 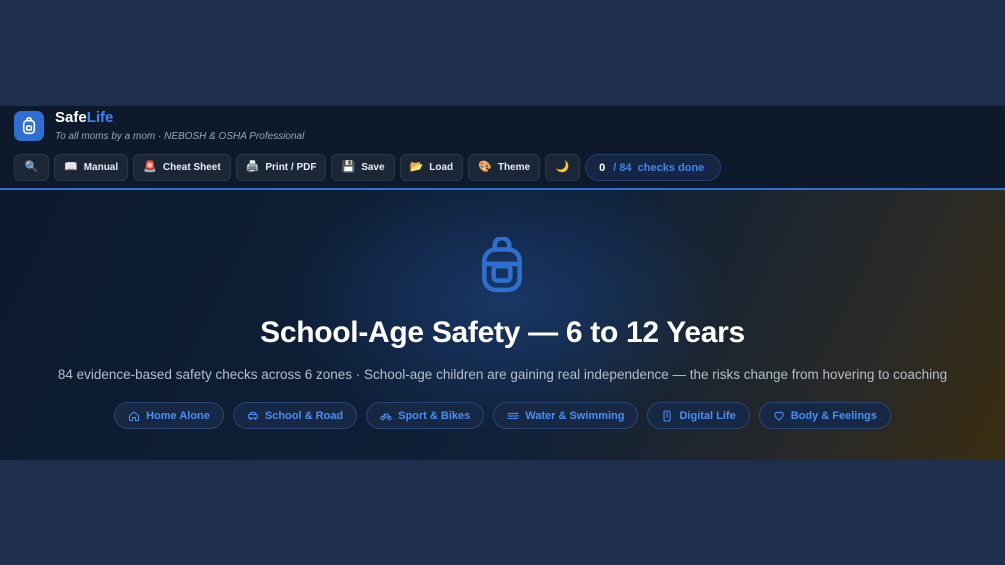 I want to click on progress-counter: 0 / 84 checks done, so click(x=653, y=167).